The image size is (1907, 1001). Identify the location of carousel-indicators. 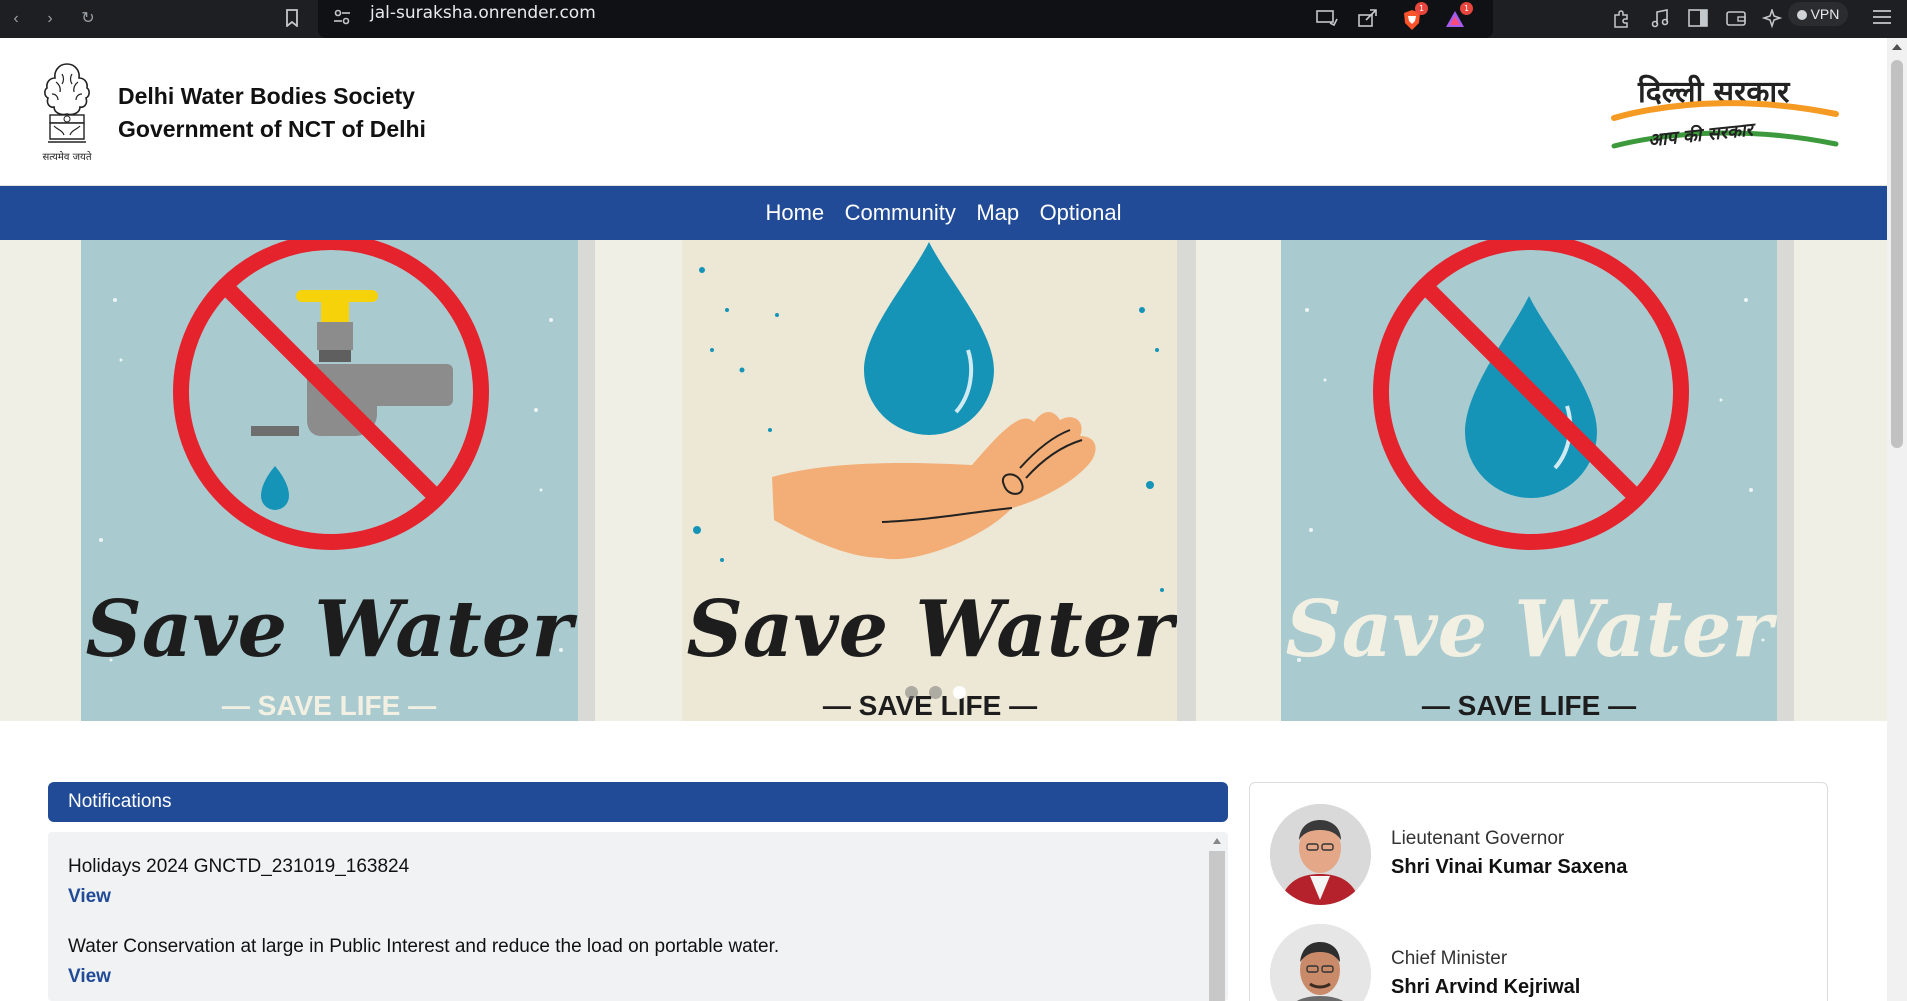
(941, 695).